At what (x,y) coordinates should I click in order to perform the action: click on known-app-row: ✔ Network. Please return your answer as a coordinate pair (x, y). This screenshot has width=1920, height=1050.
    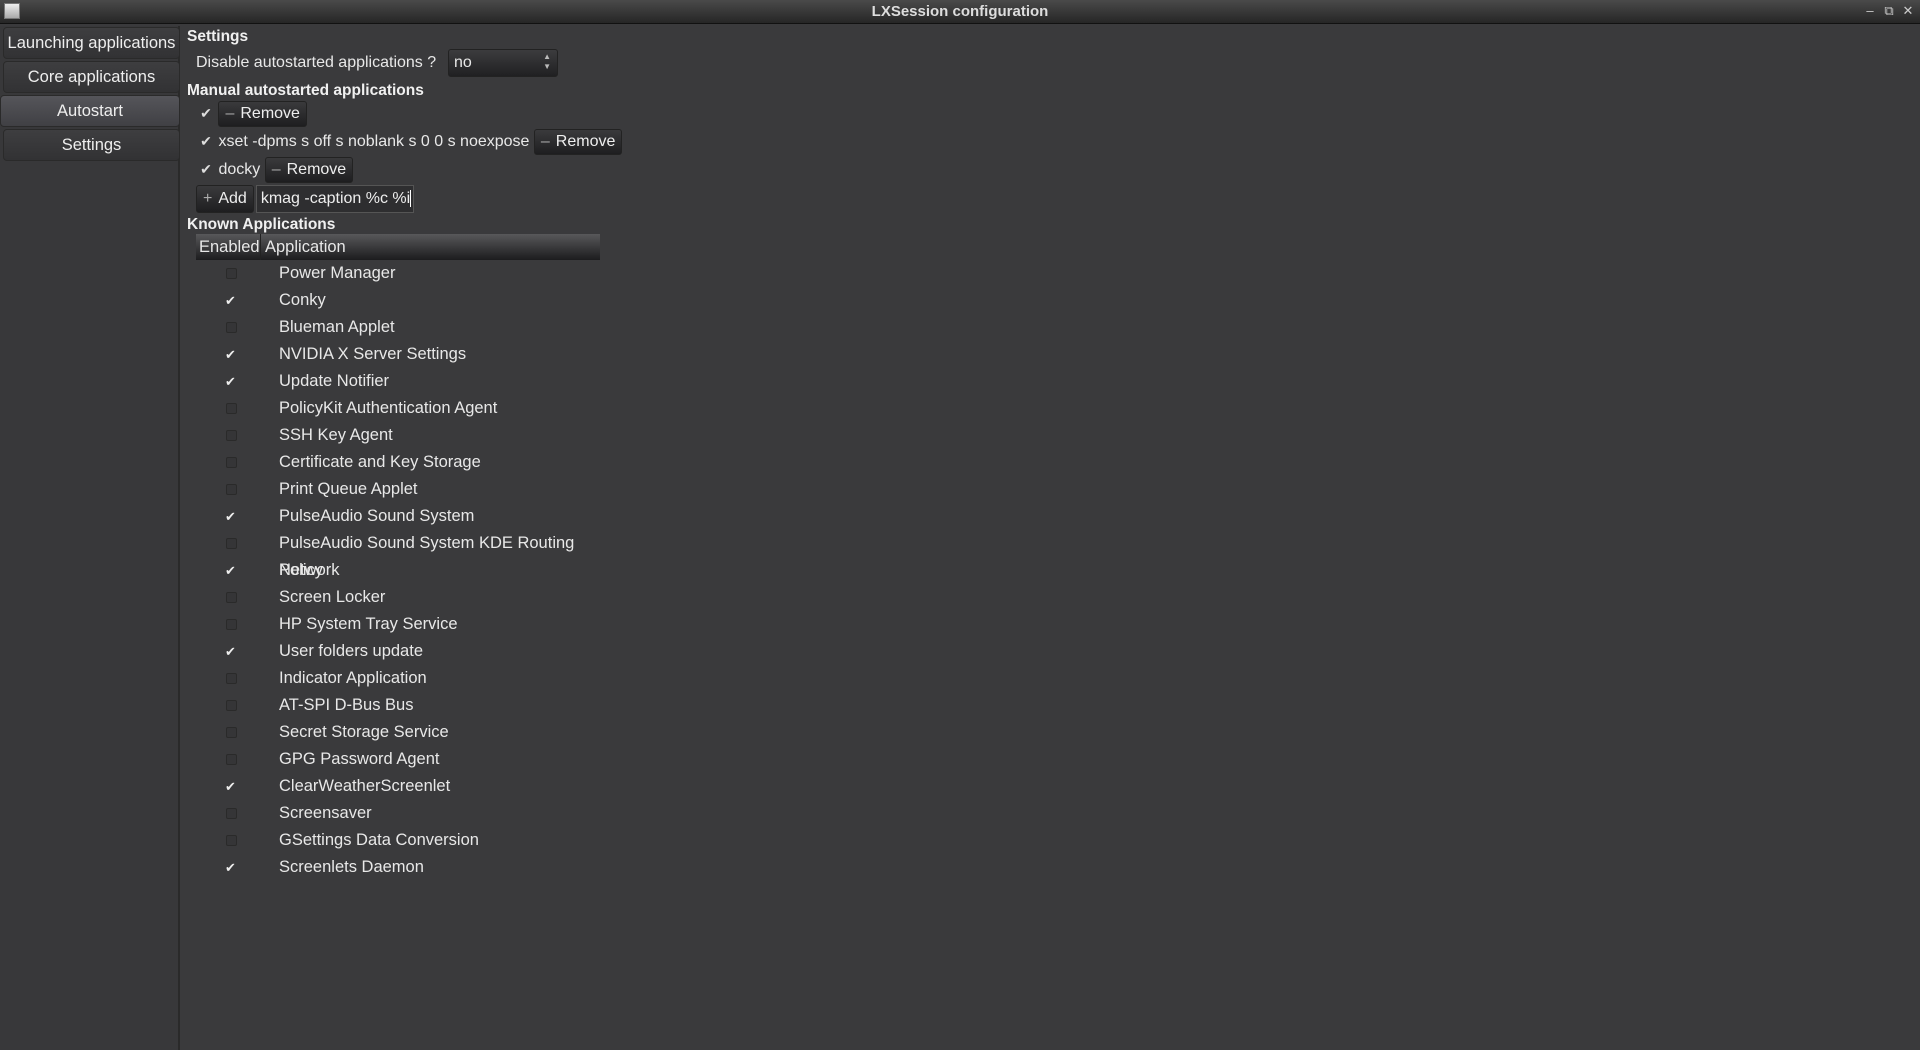
    Looking at the image, I should click on (398, 570).